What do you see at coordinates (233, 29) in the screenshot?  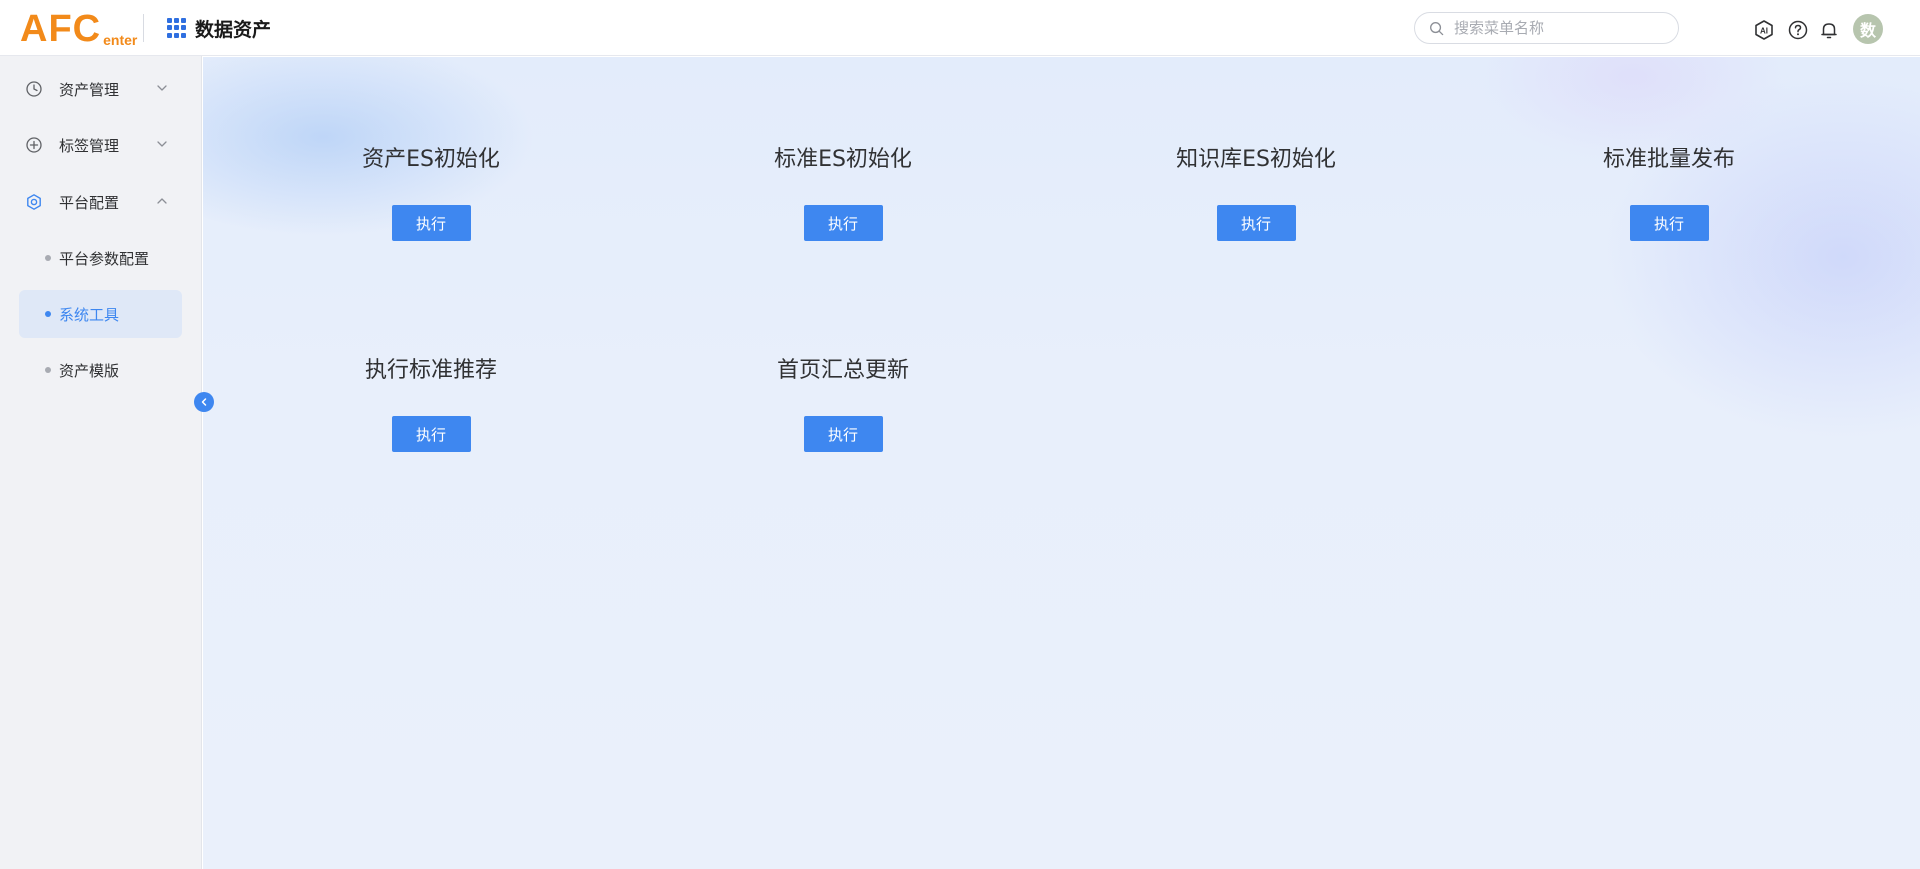 I see `app-title: 数据资产` at bounding box center [233, 29].